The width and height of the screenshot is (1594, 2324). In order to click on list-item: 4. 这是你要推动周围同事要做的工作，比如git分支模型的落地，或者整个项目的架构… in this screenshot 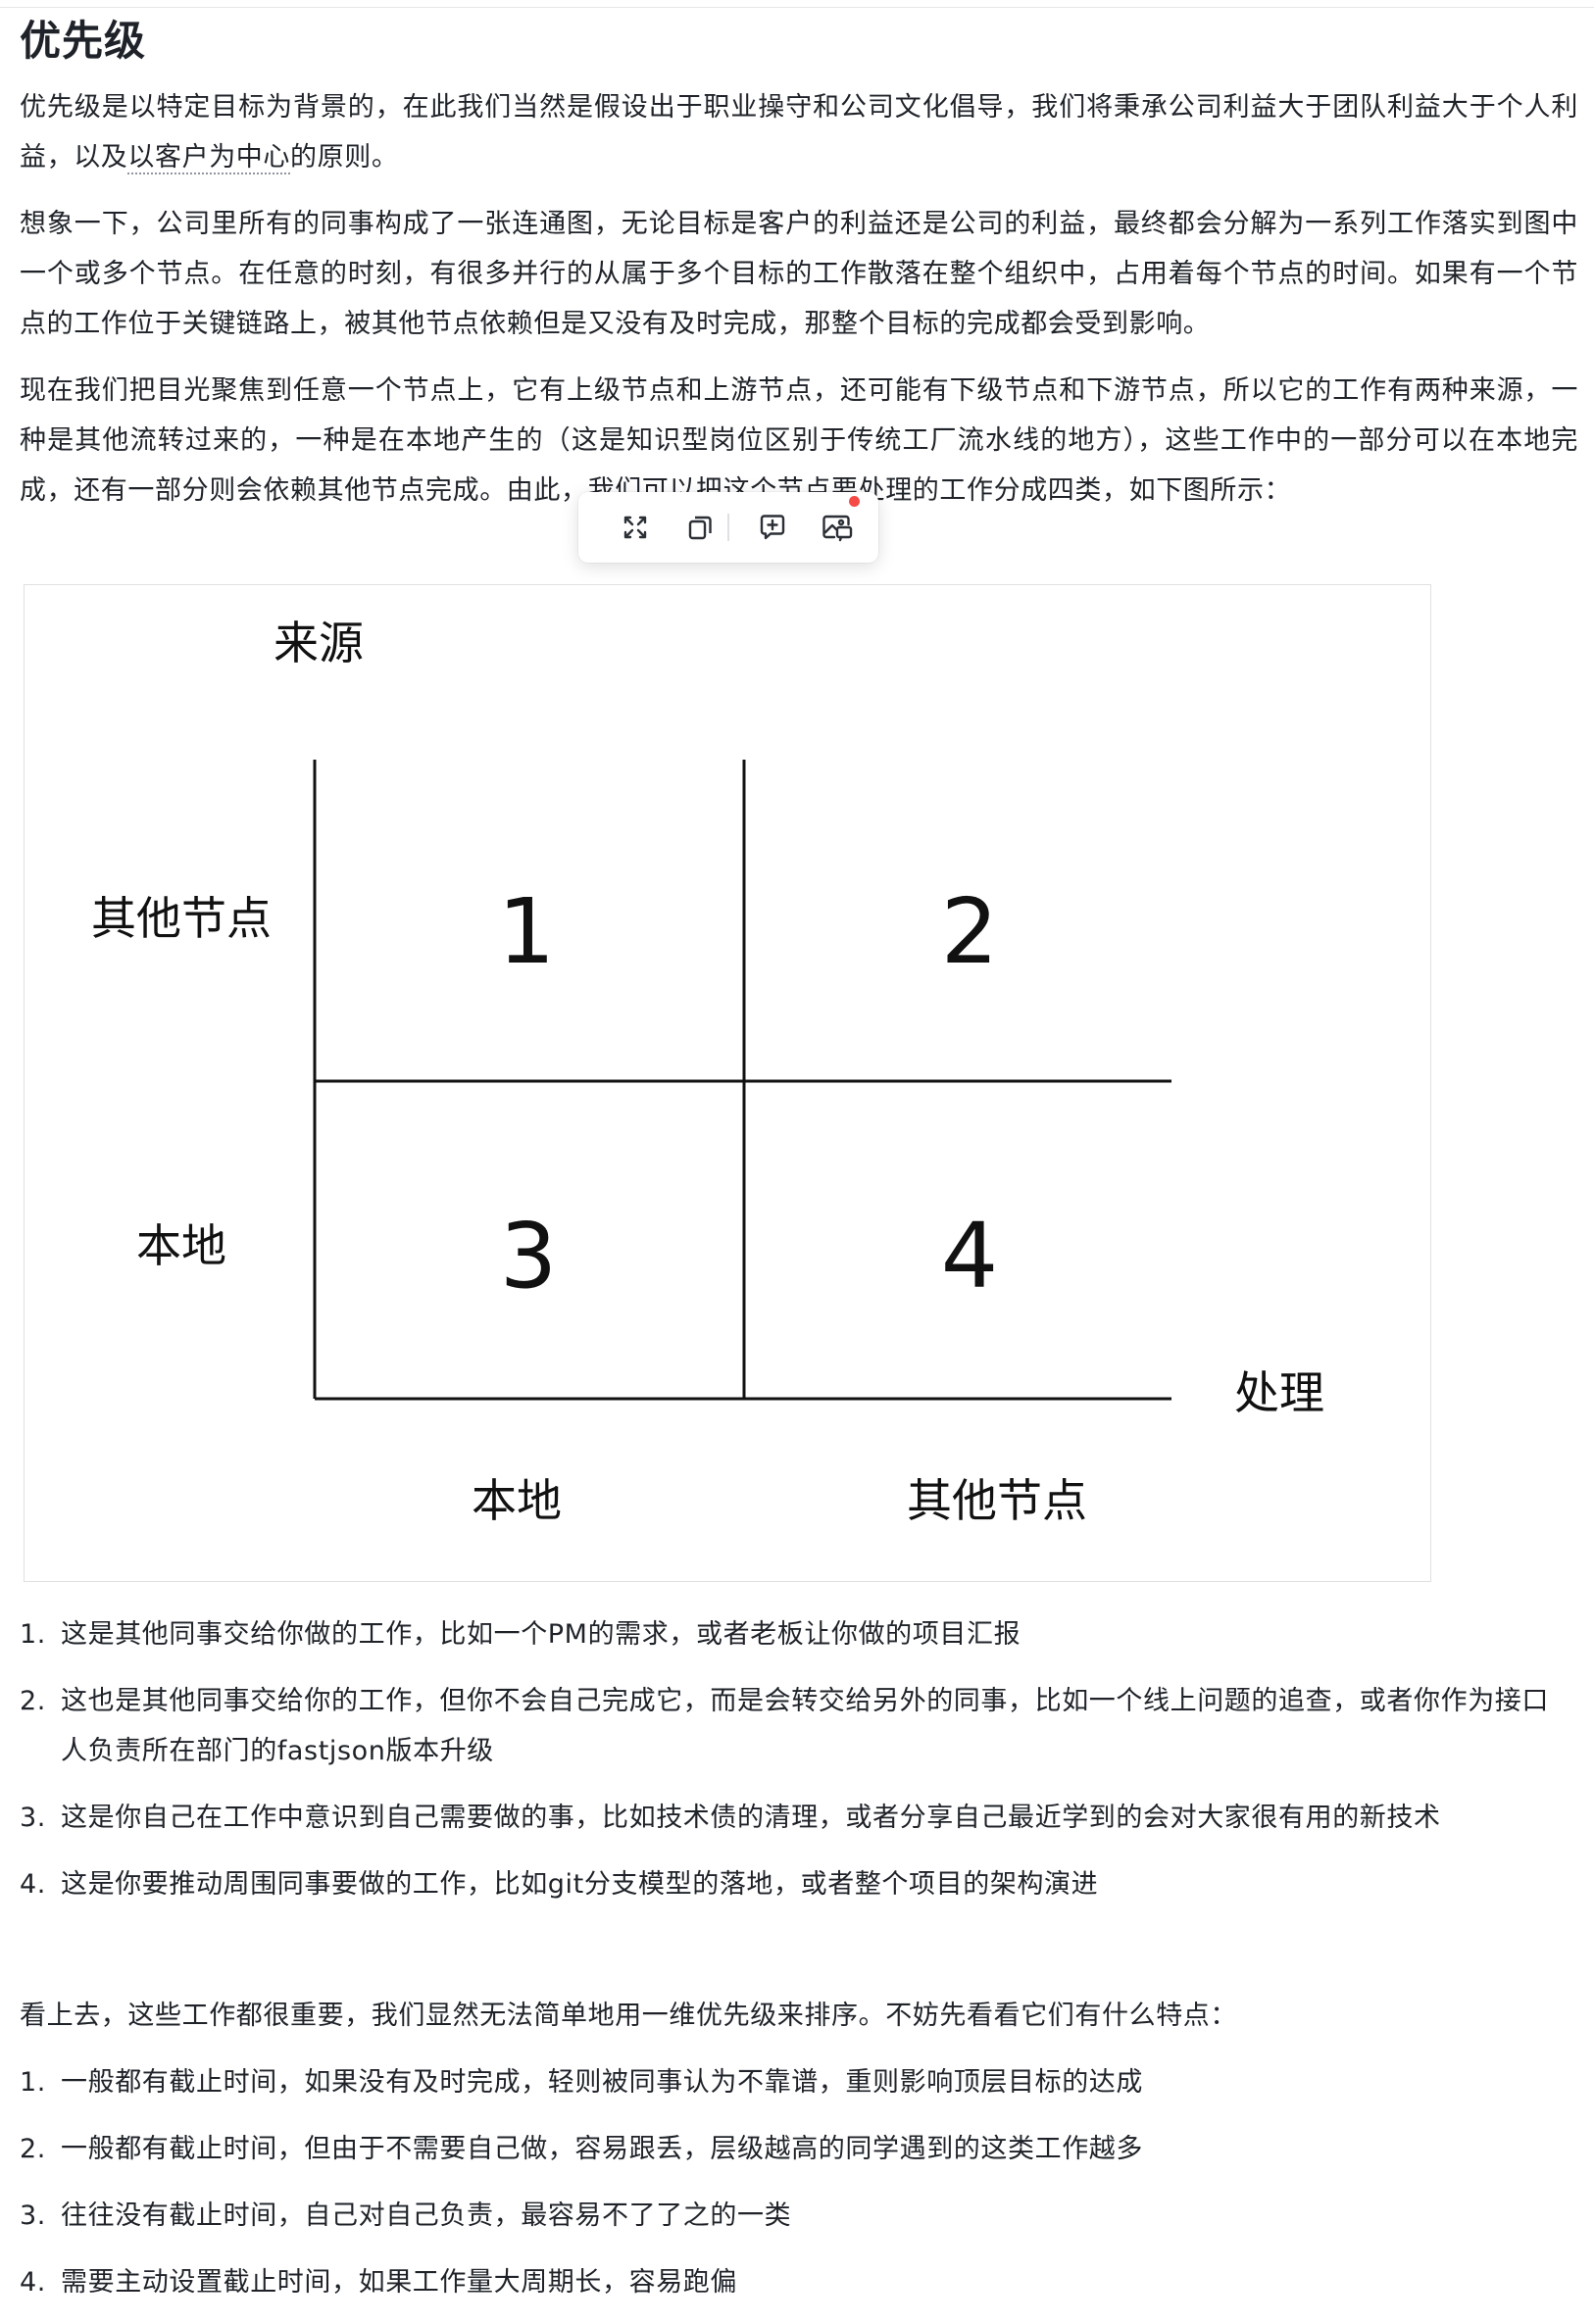, I will do `click(794, 1884)`.